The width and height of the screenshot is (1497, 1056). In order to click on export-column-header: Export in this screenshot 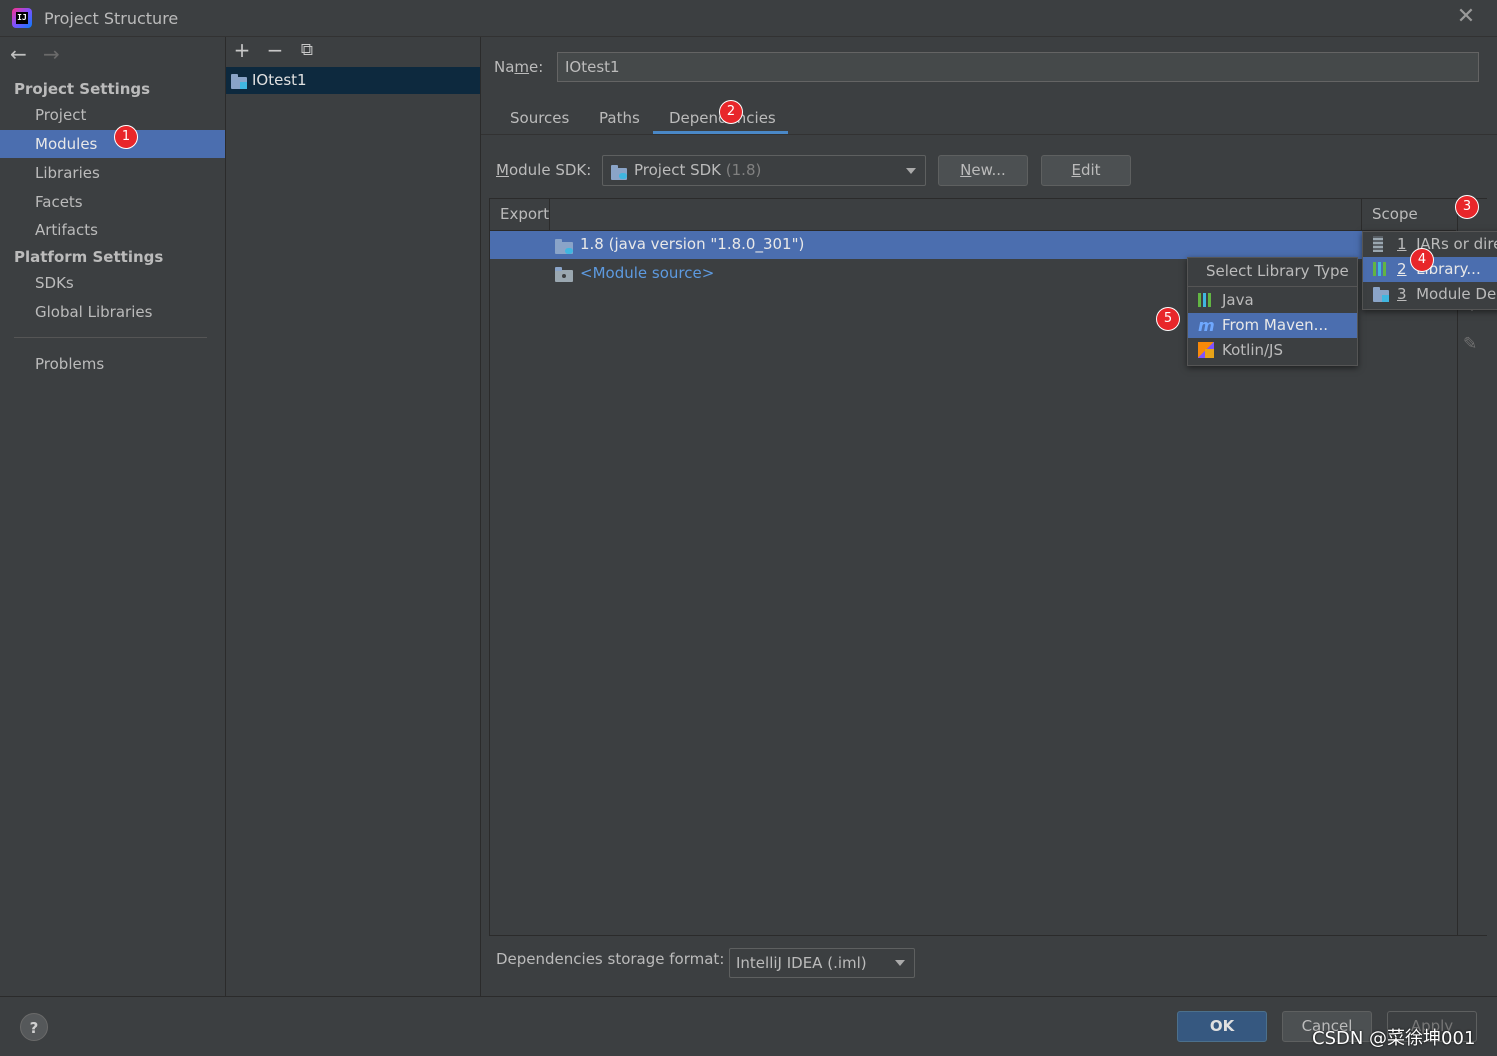, I will do `click(524, 214)`.